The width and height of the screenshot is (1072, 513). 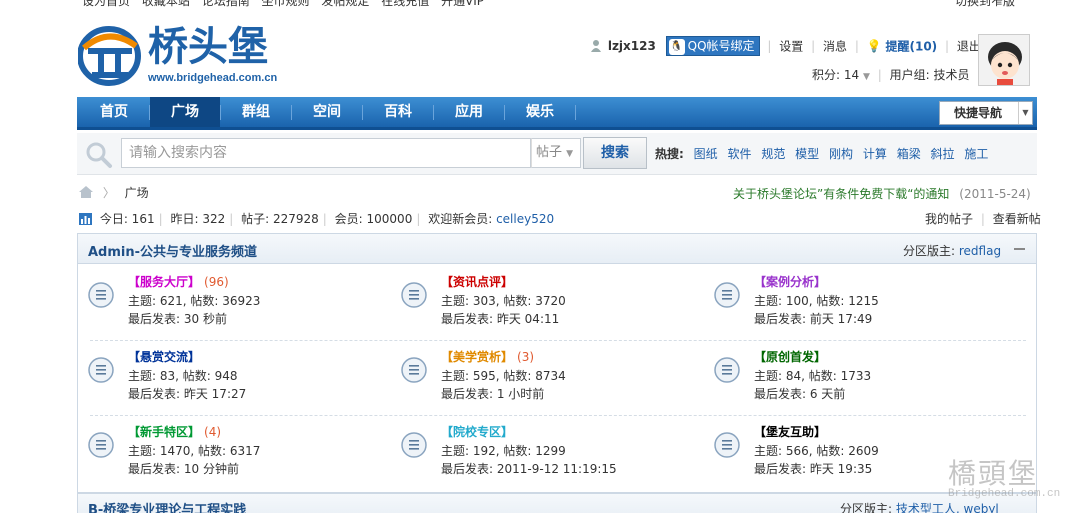 What do you see at coordinates (114, 112) in the screenshot?
I see `nav-item-home: 首页` at bounding box center [114, 112].